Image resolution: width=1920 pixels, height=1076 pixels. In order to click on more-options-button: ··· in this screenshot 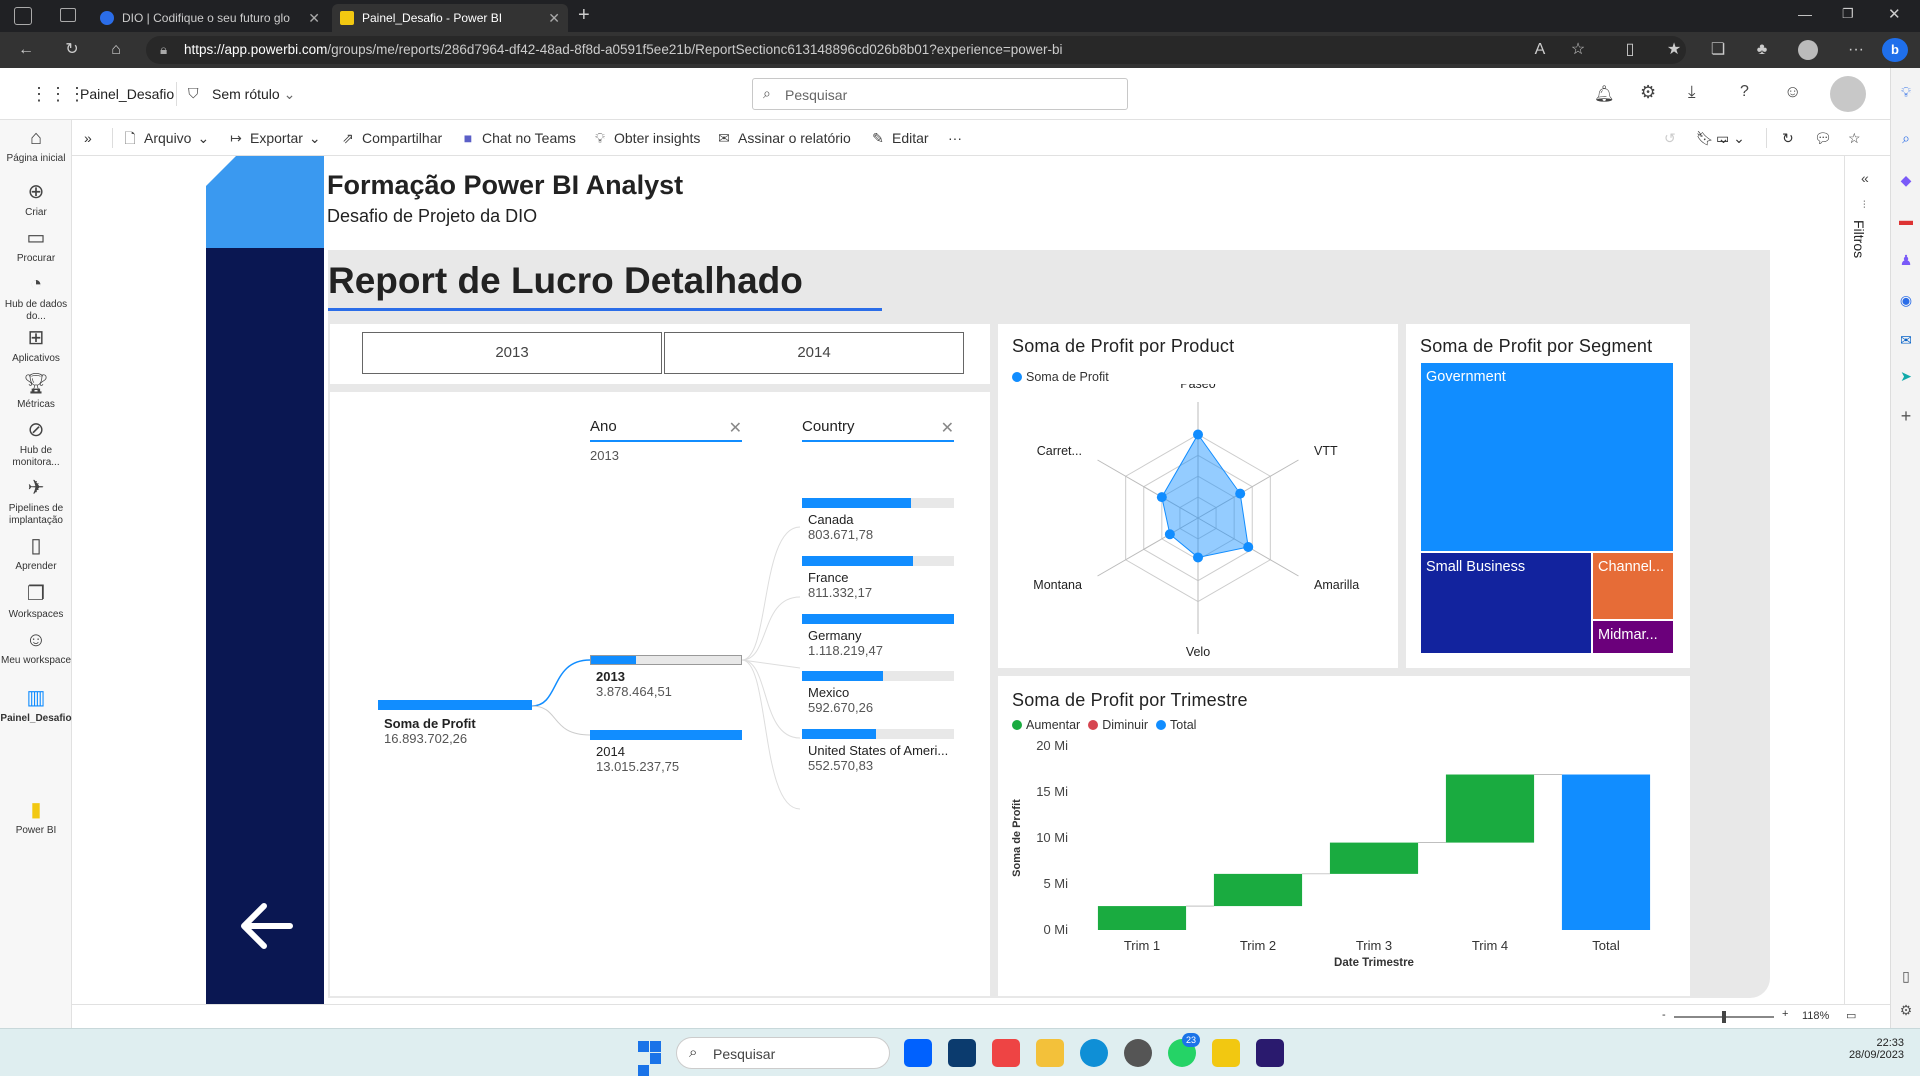, I will do `click(955, 138)`.